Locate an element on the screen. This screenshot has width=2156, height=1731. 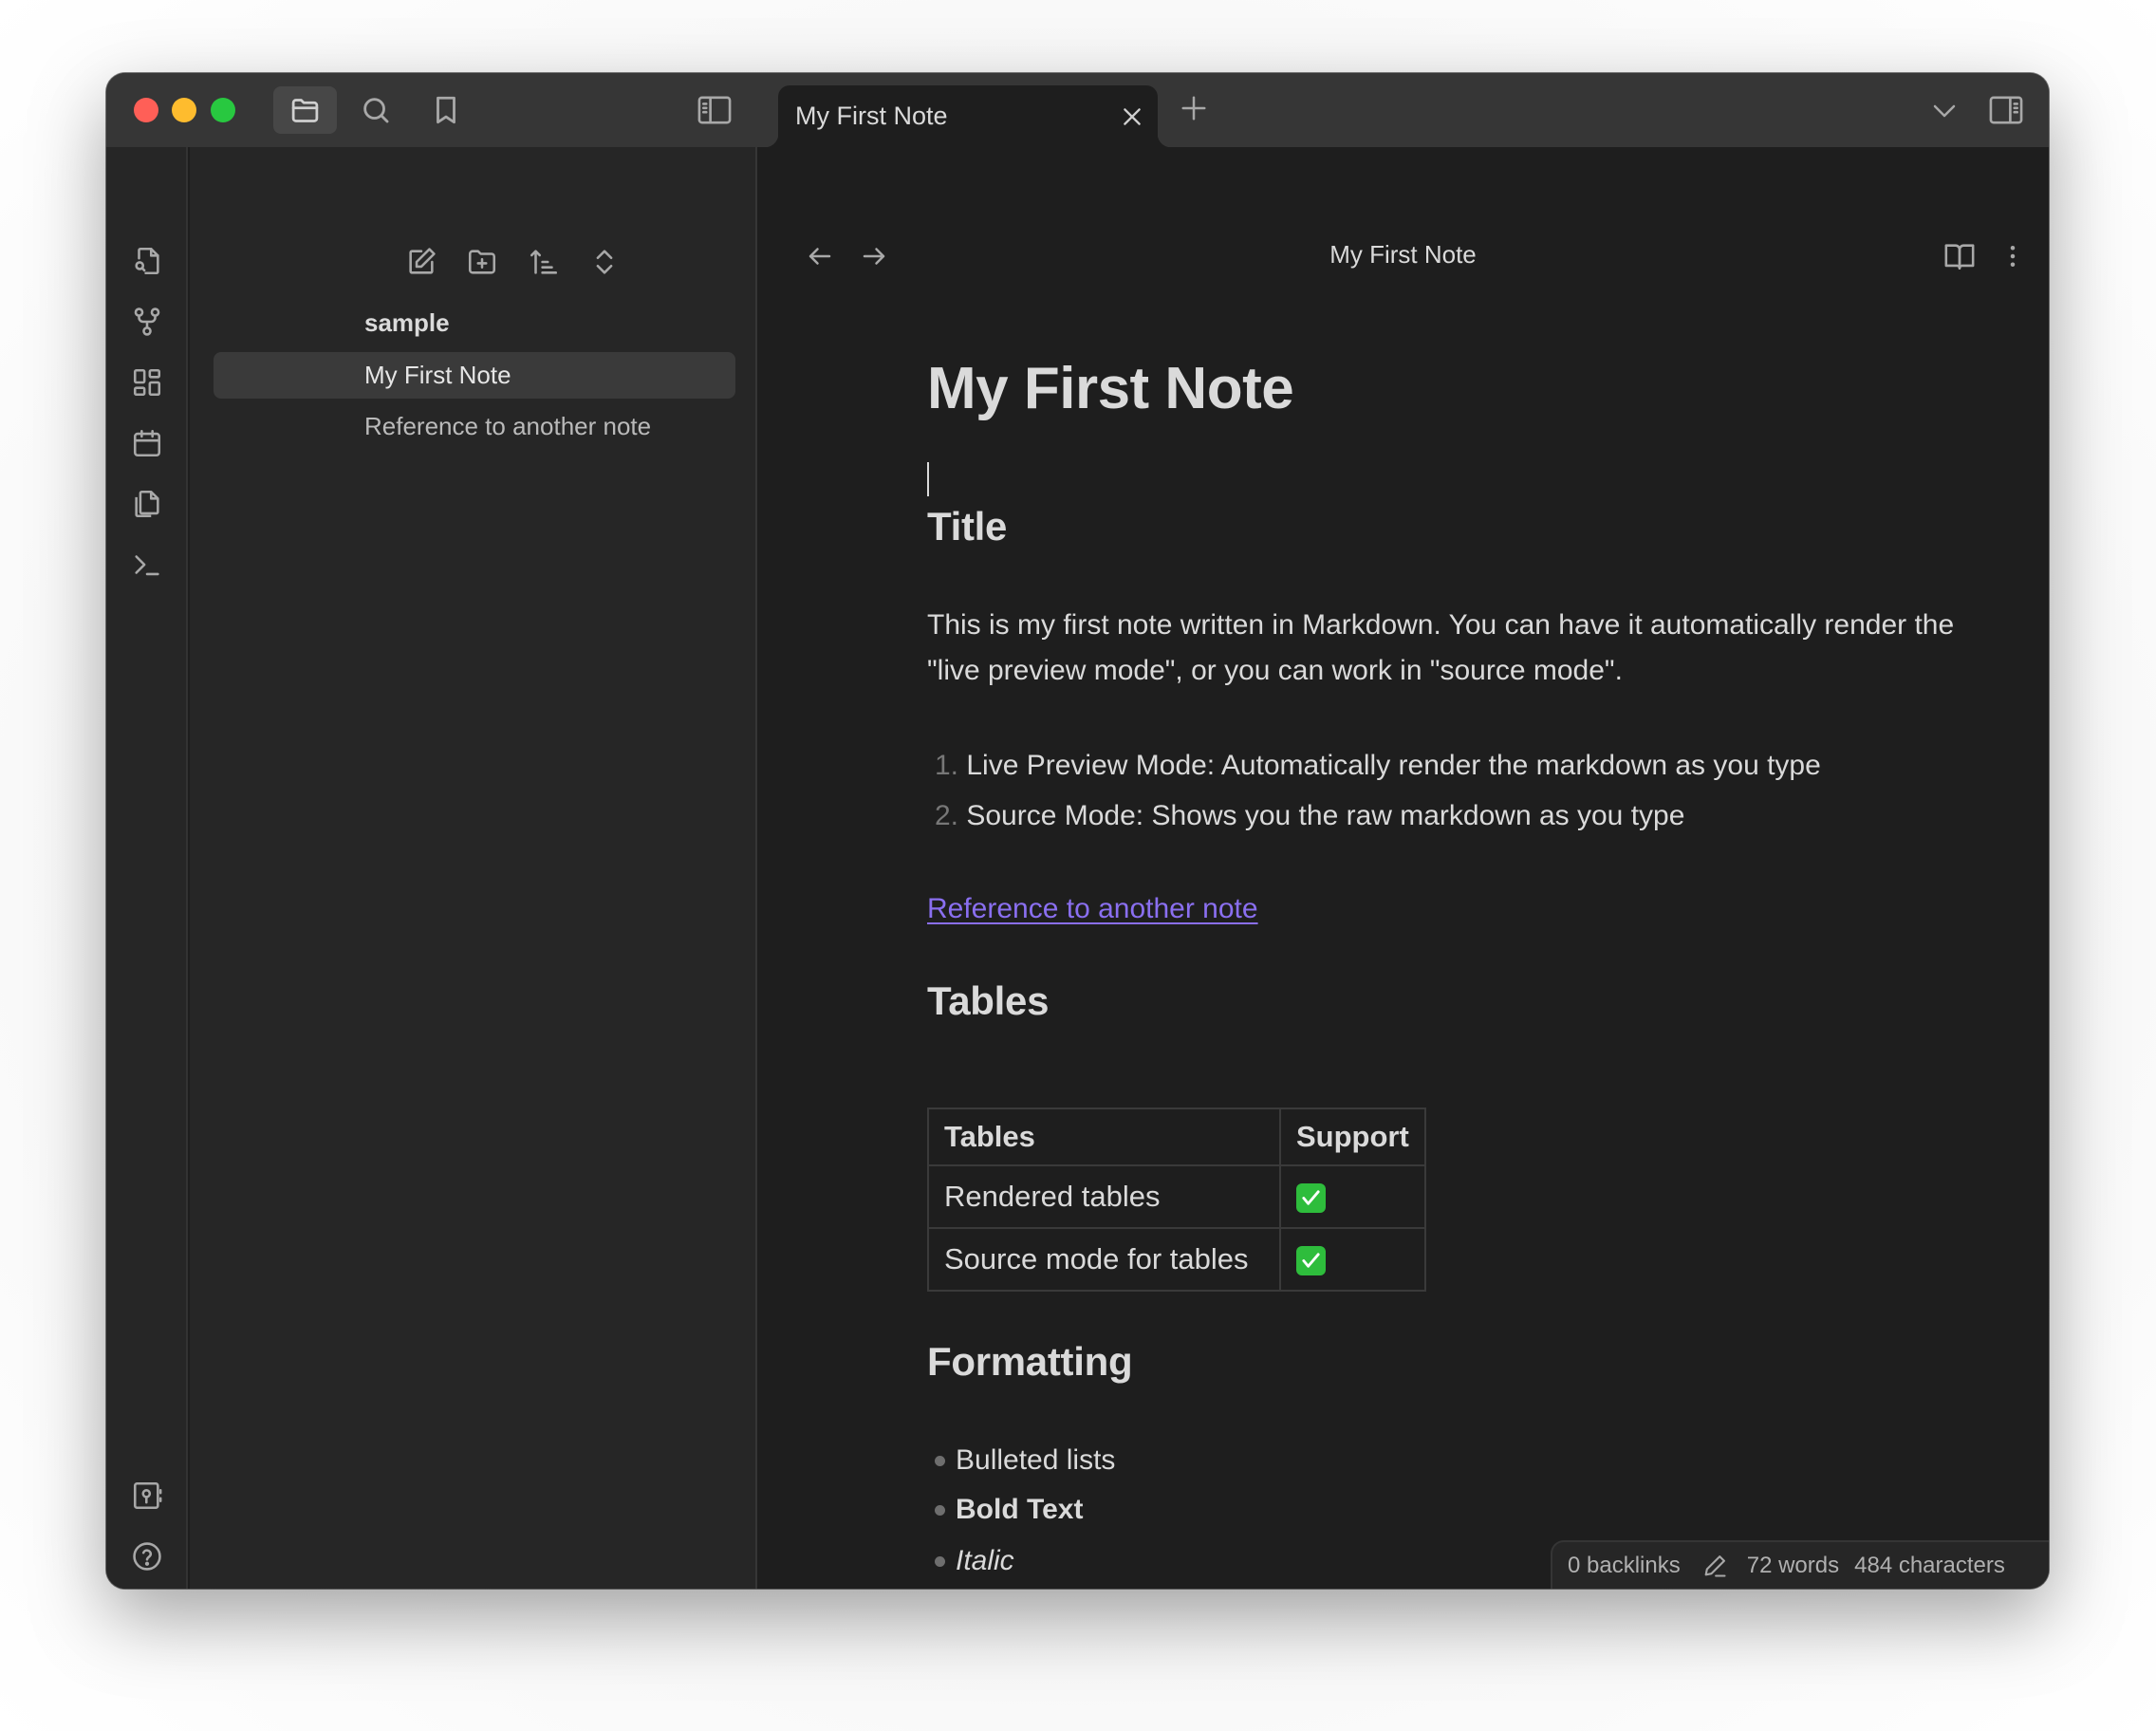
toggle-left-sidebar-button is located at coordinates (715, 110).